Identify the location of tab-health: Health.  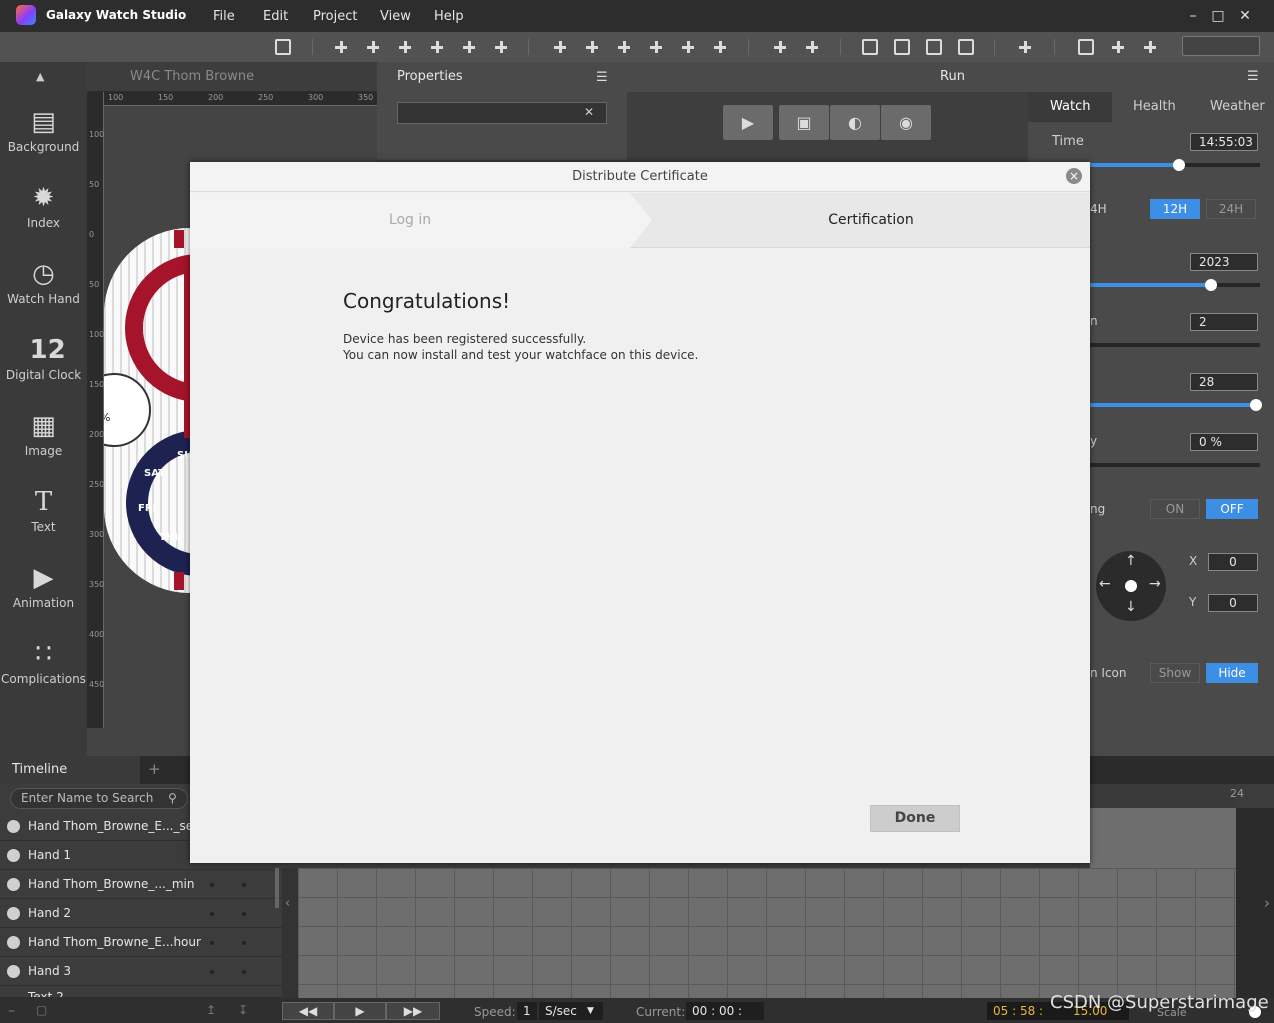
(1154, 106).